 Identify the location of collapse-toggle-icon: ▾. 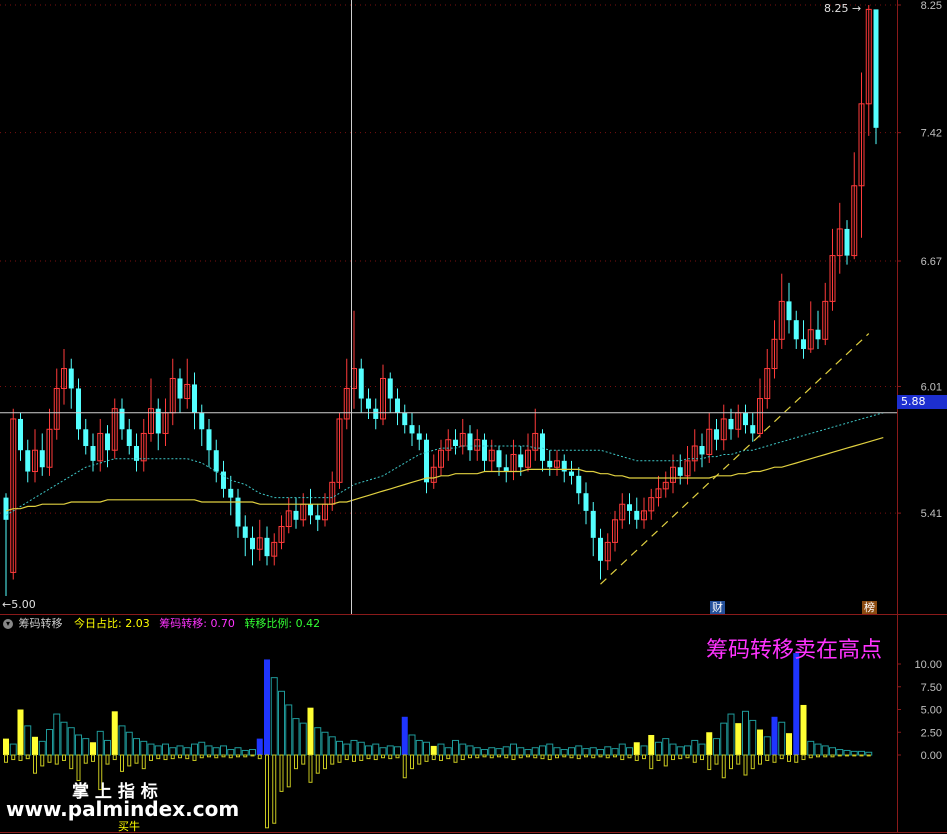
(8, 624).